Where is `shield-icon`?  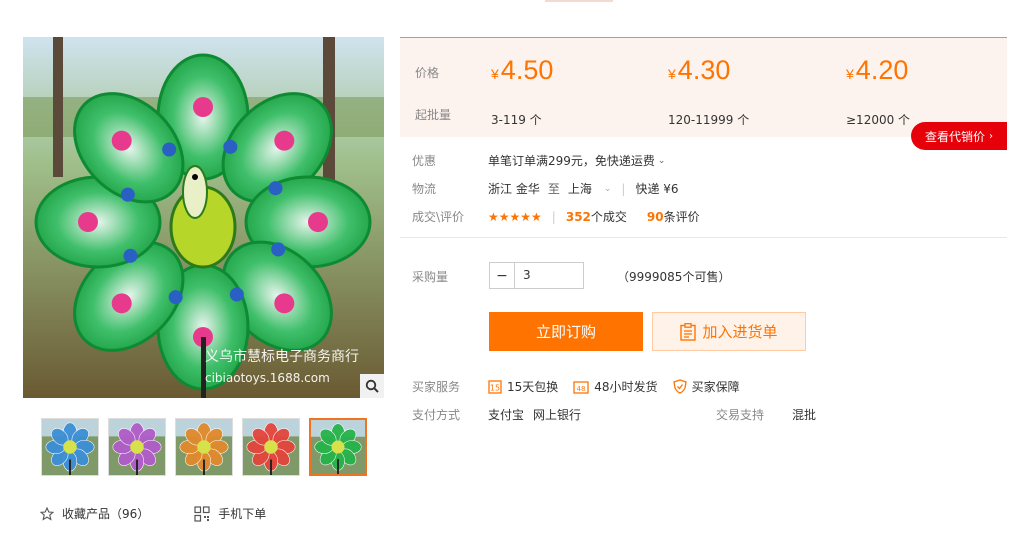 shield-icon is located at coordinates (679, 386).